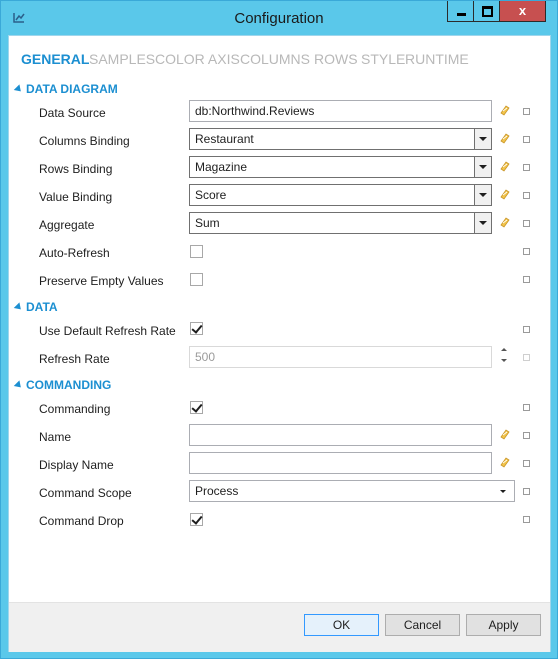  I want to click on aggregate-value: Sum, so click(207, 223).